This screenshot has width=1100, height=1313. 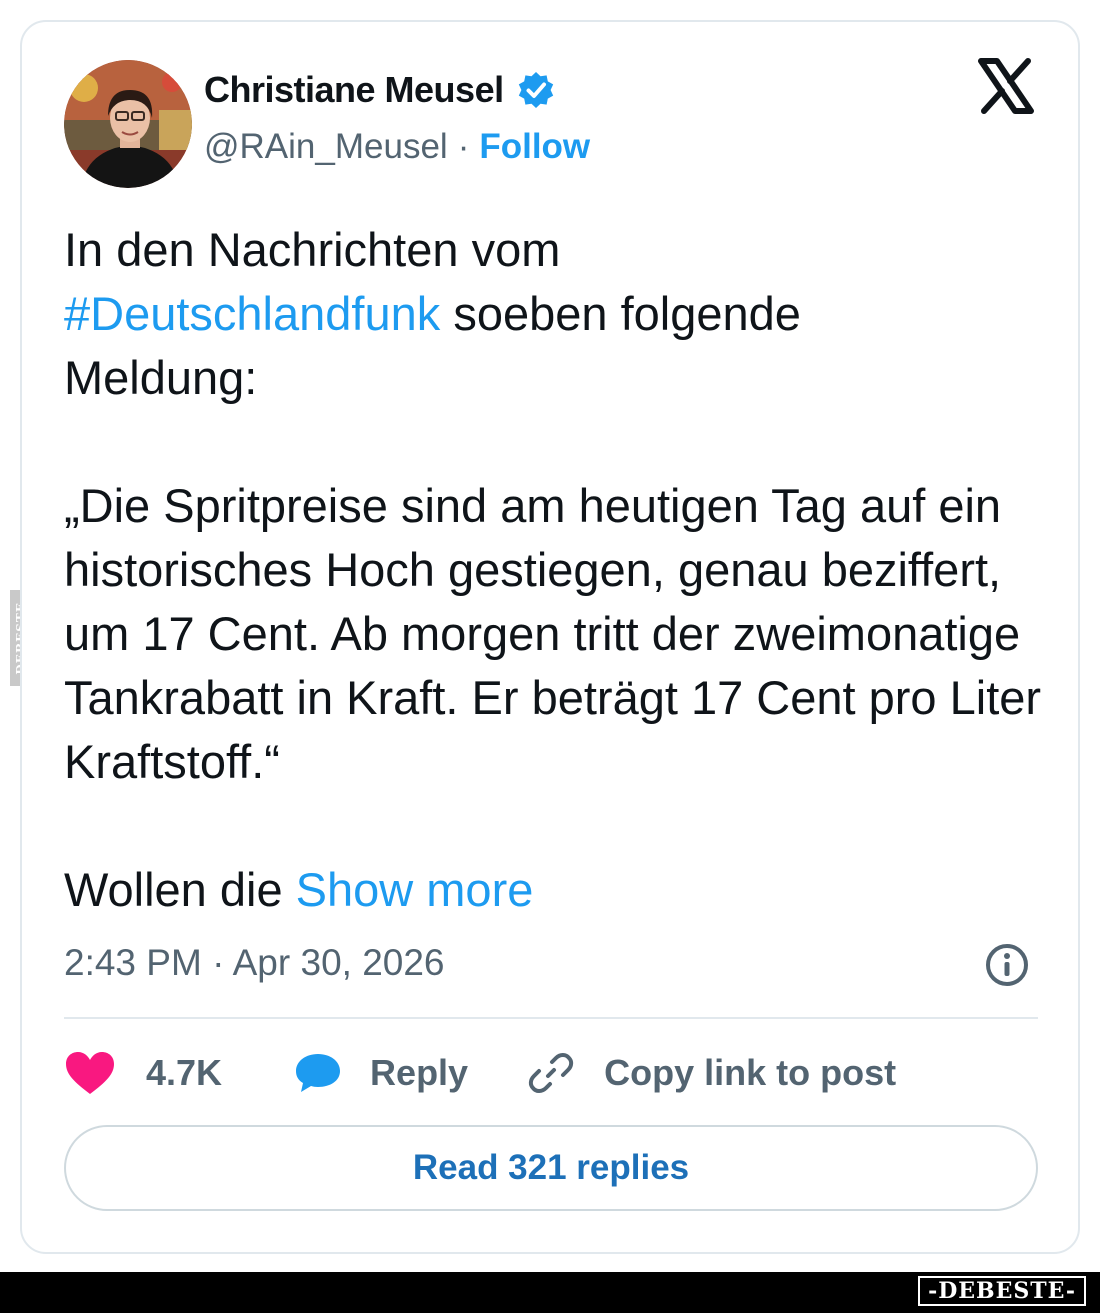 I want to click on footer-bar: -DEBESTE-, so click(x=550, y=1292).